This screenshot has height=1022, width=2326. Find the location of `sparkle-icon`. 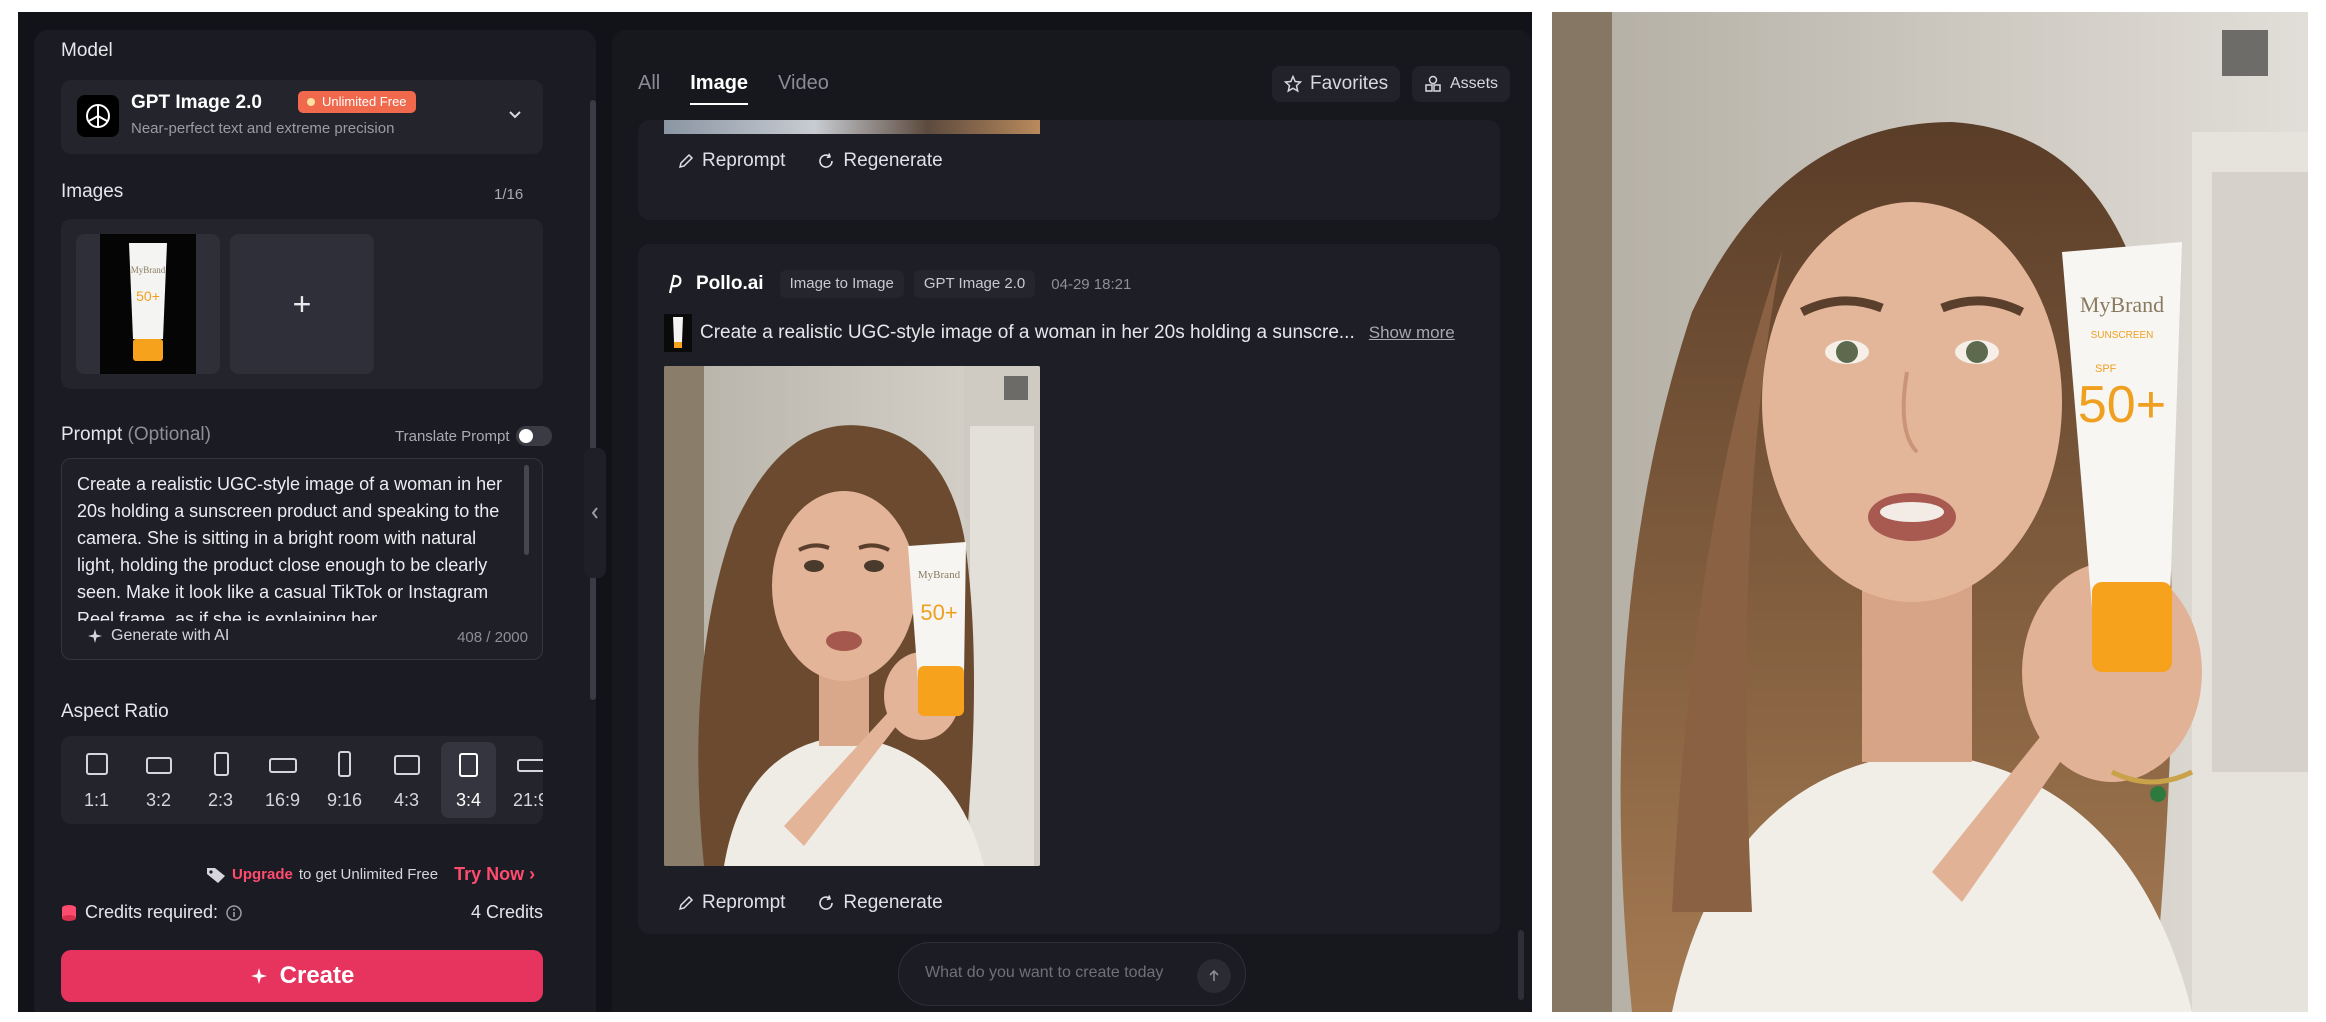

sparkle-icon is located at coordinates (258, 976).